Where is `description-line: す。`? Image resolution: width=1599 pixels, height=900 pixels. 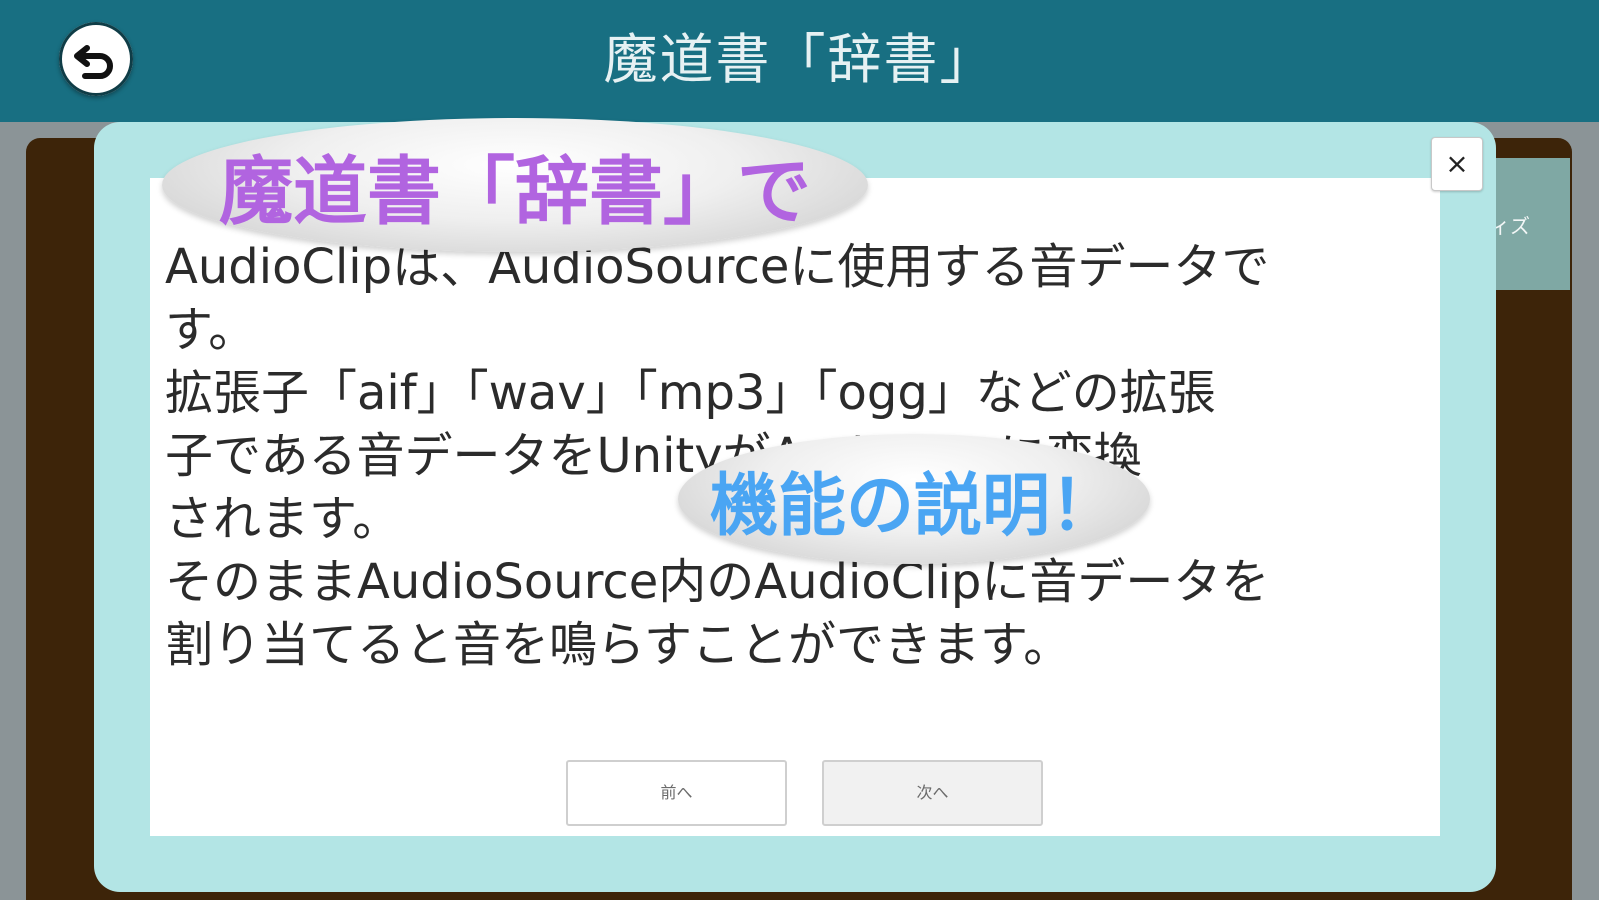
description-line: す。 is located at coordinates (211, 330).